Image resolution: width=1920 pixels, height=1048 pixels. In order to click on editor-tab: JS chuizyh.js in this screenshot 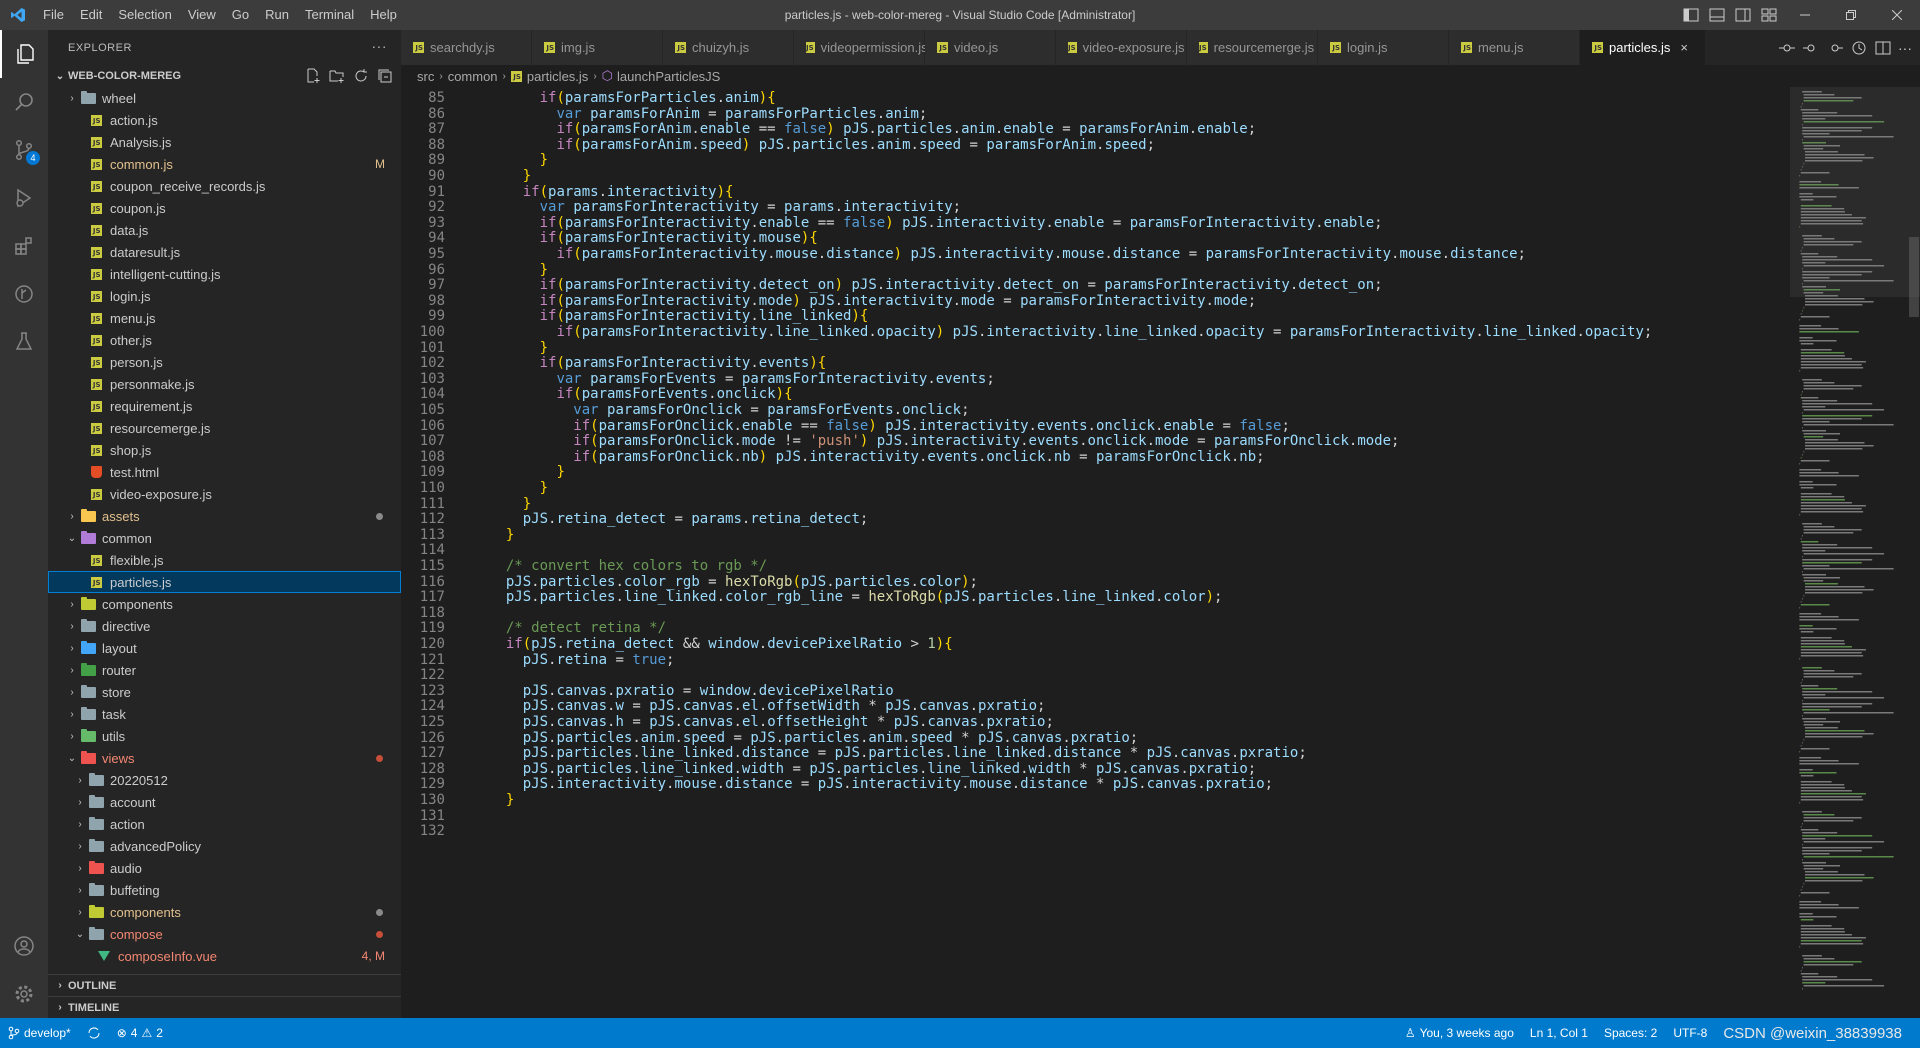, I will do `click(728, 47)`.